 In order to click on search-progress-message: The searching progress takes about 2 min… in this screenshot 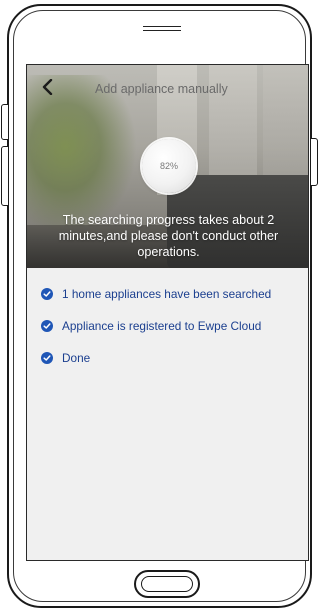, I will do `click(168, 236)`.